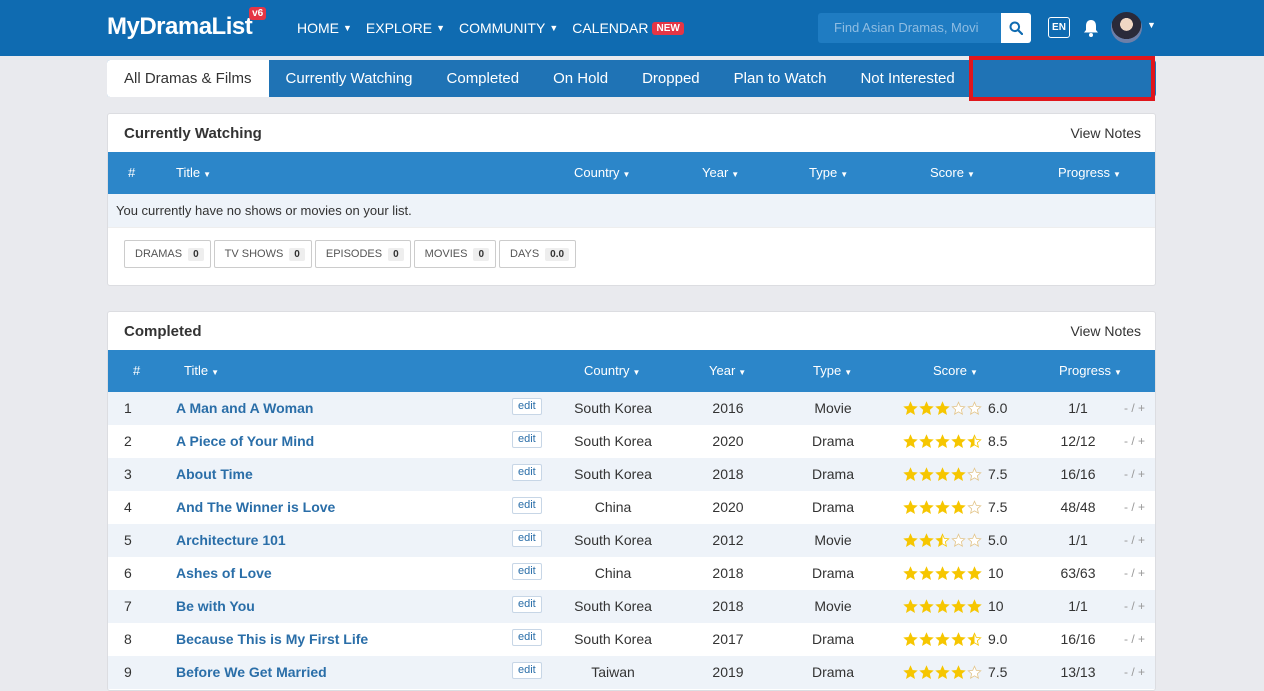 This screenshot has height=691, width=1264. What do you see at coordinates (349, 78) in the screenshot?
I see `tab-currently-watching: Currently Watching` at bounding box center [349, 78].